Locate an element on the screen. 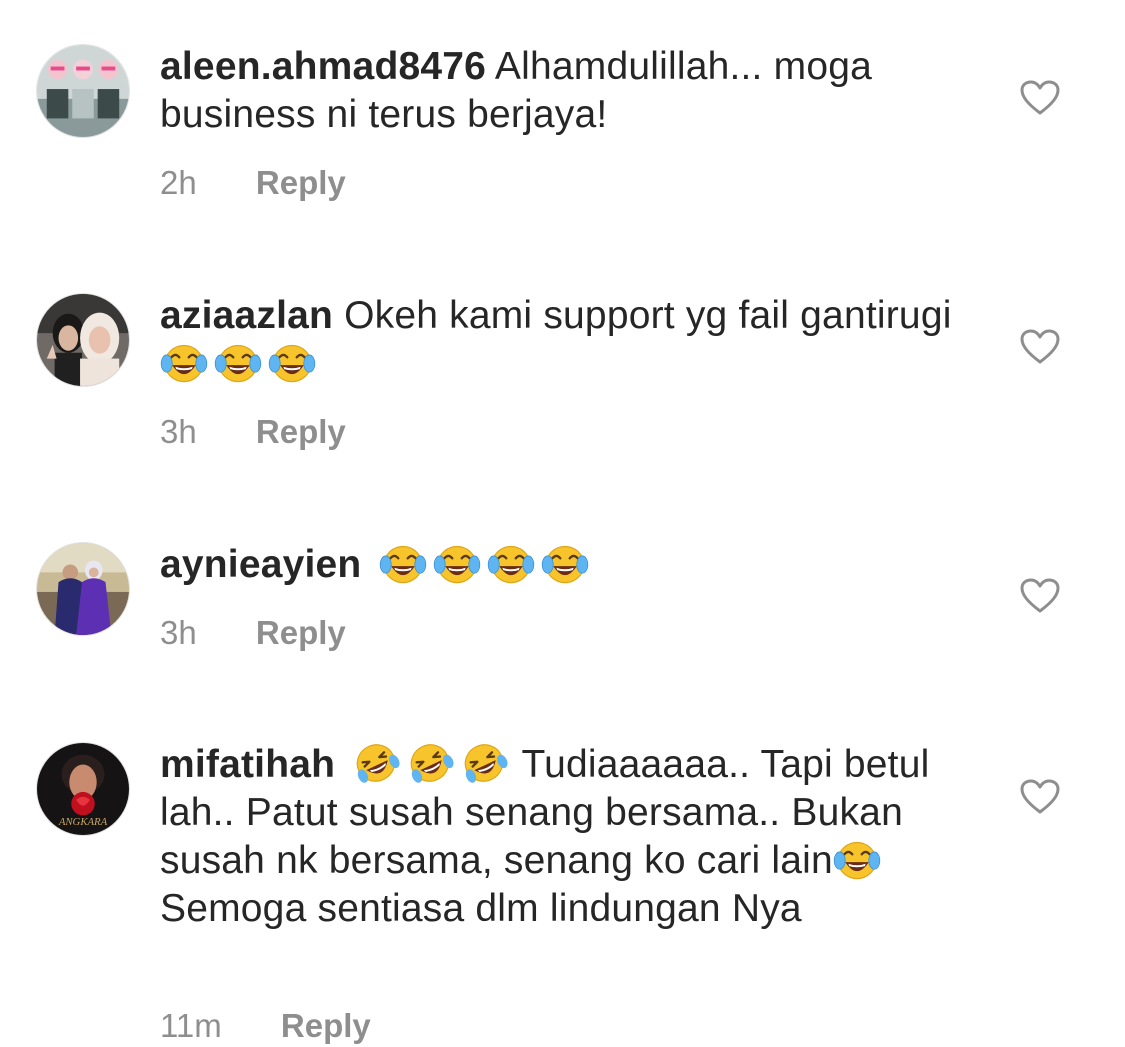 Image resolution: width=1125 pixels, height=1047 pixels. comment-meta: 11m Reply is located at coordinates (265, 1026).